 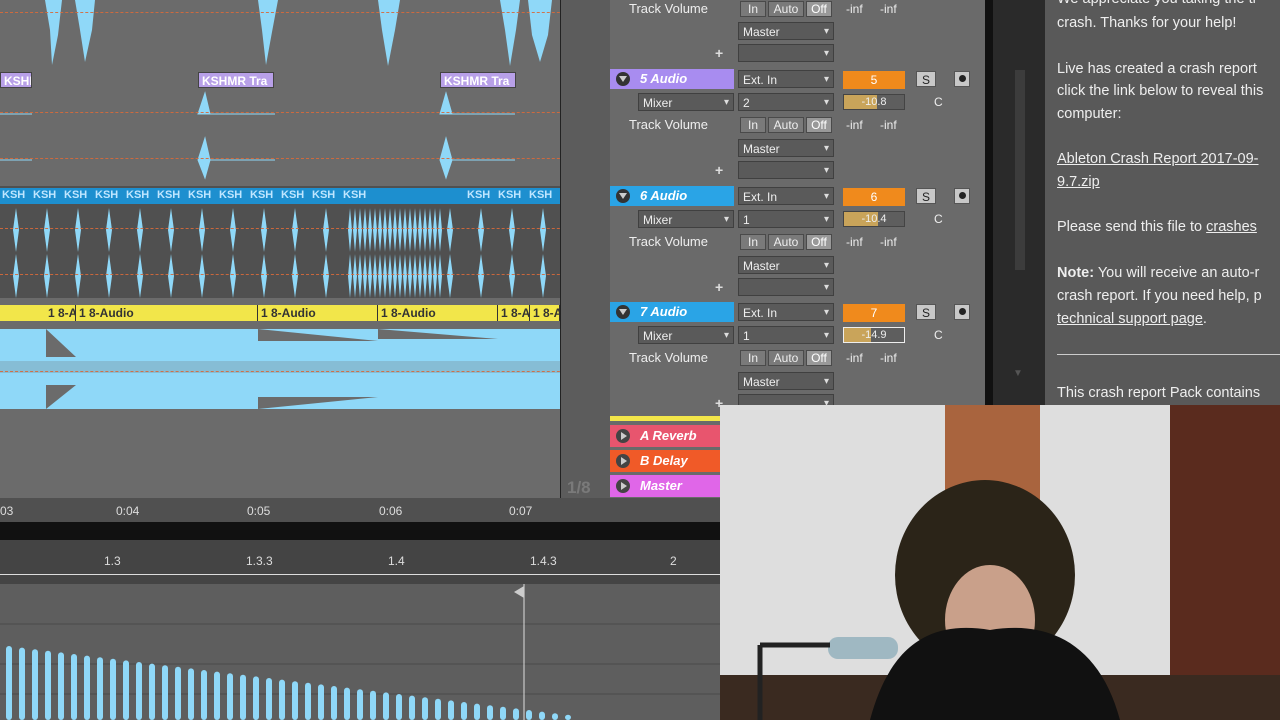 I want to click on support-link: technical support page, so click(x=1130, y=319).